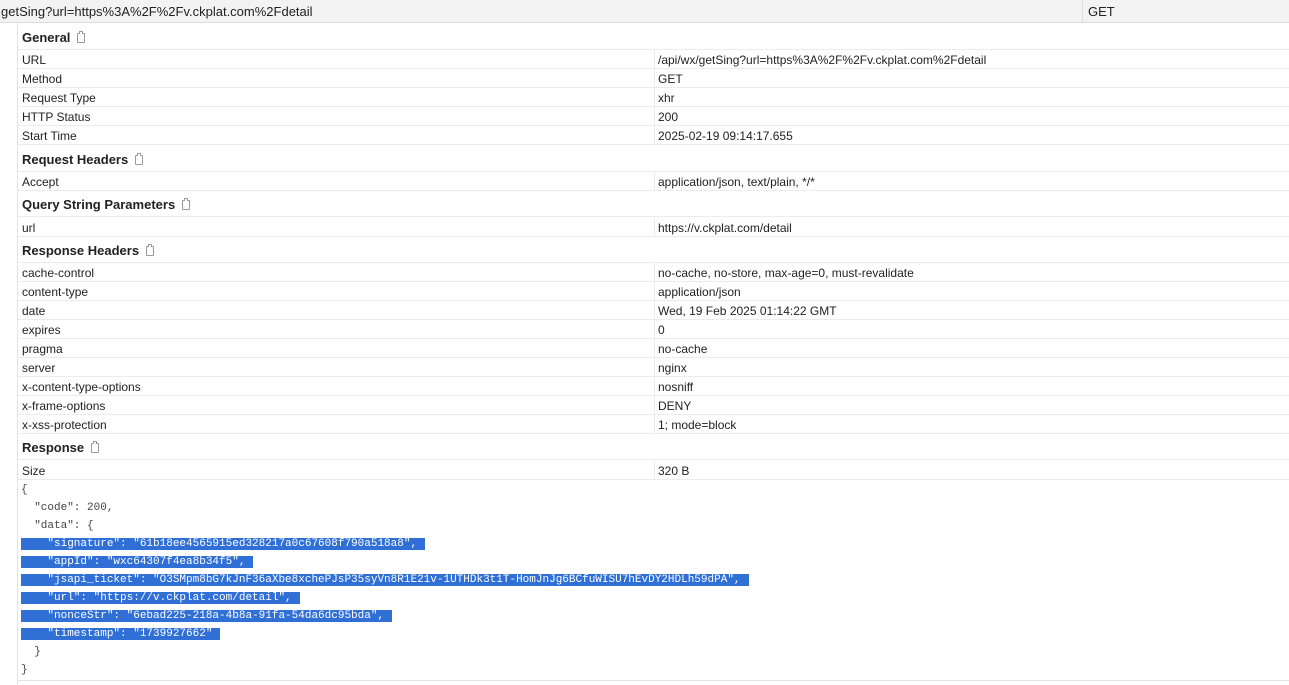  I want to click on row-value: GET, so click(670, 79).